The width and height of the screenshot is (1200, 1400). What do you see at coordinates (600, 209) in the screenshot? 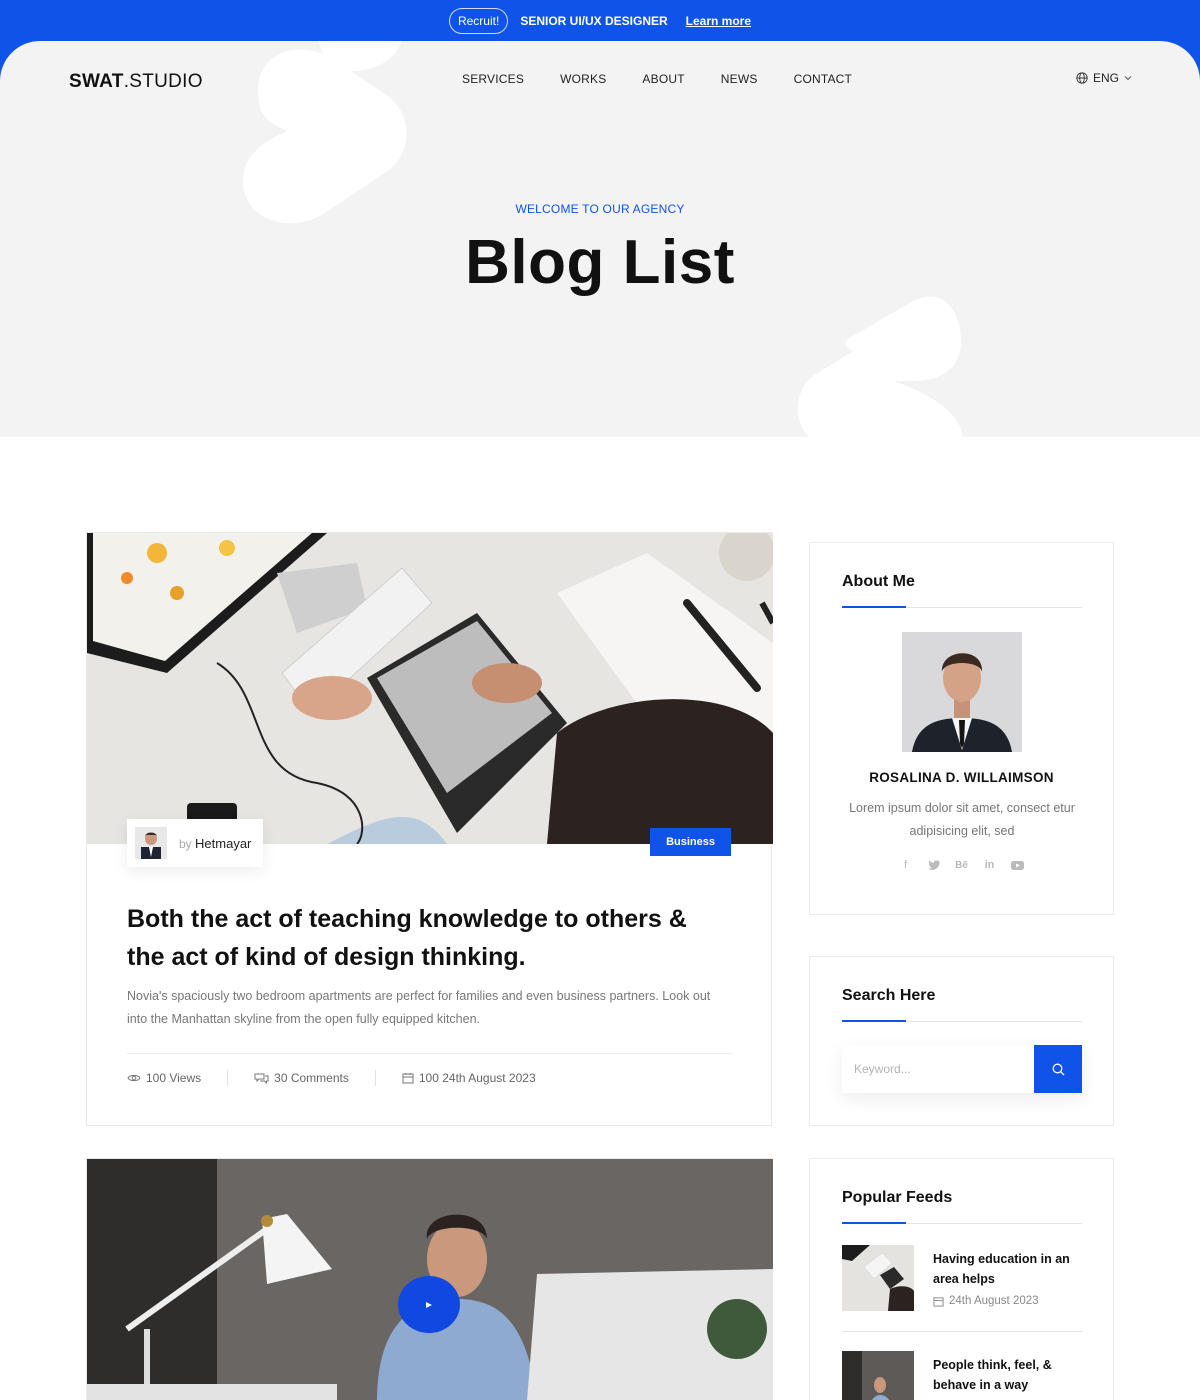
I see `hero-eyebrow: WELCOME TO OUR AGENCY` at bounding box center [600, 209].